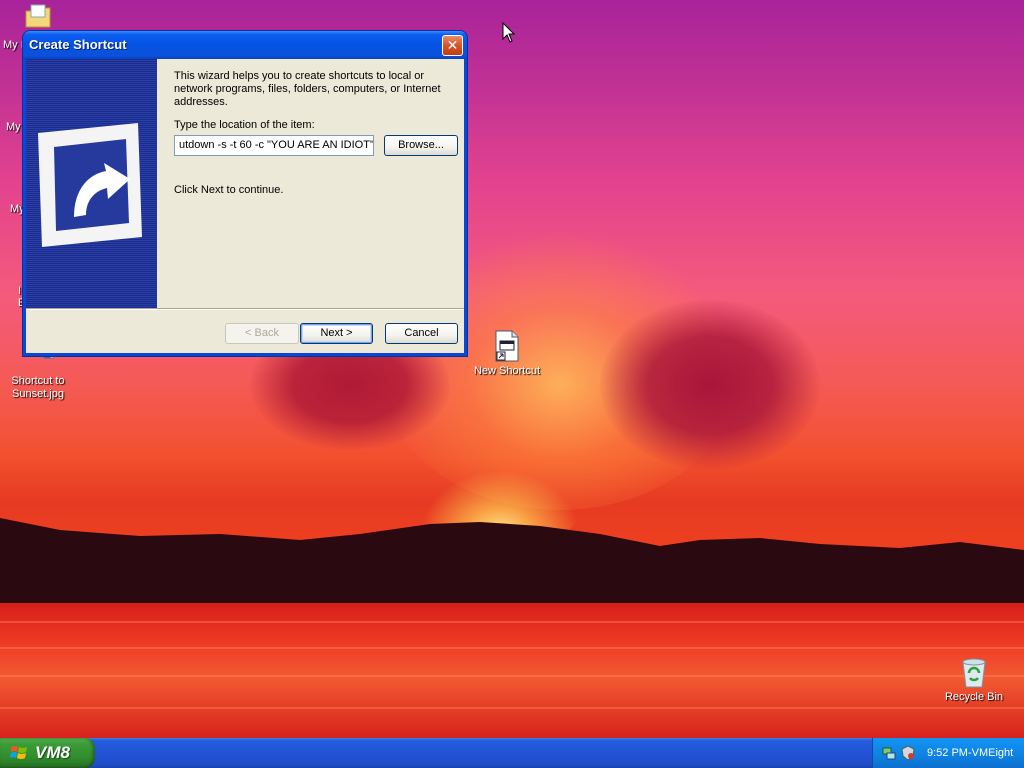 This screenshot has height=768, width=1024. What do you see at coordinates (78, 44) in the screenshot?
I see `dialog-title: Create Shortcut` at bounding box center [78, 44].